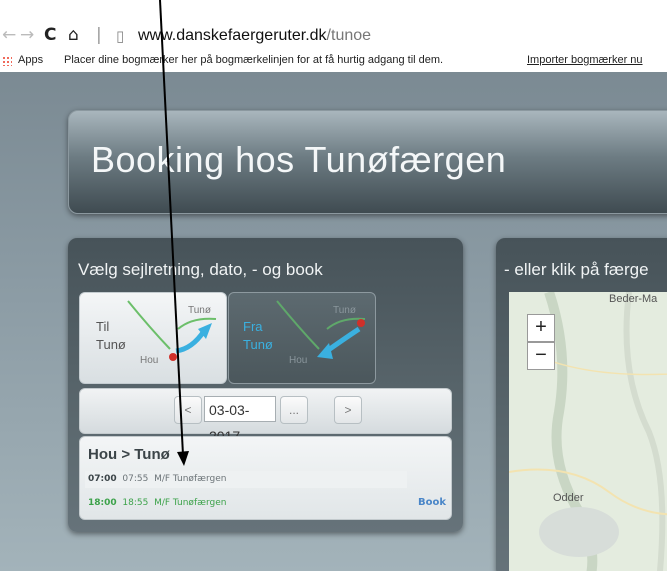 Image resolution: width=667 pixels, height=571 pixels. I want to click on direction-from-tunoe-button: Fra Tunø Tunø Hou, so click(302, 338).